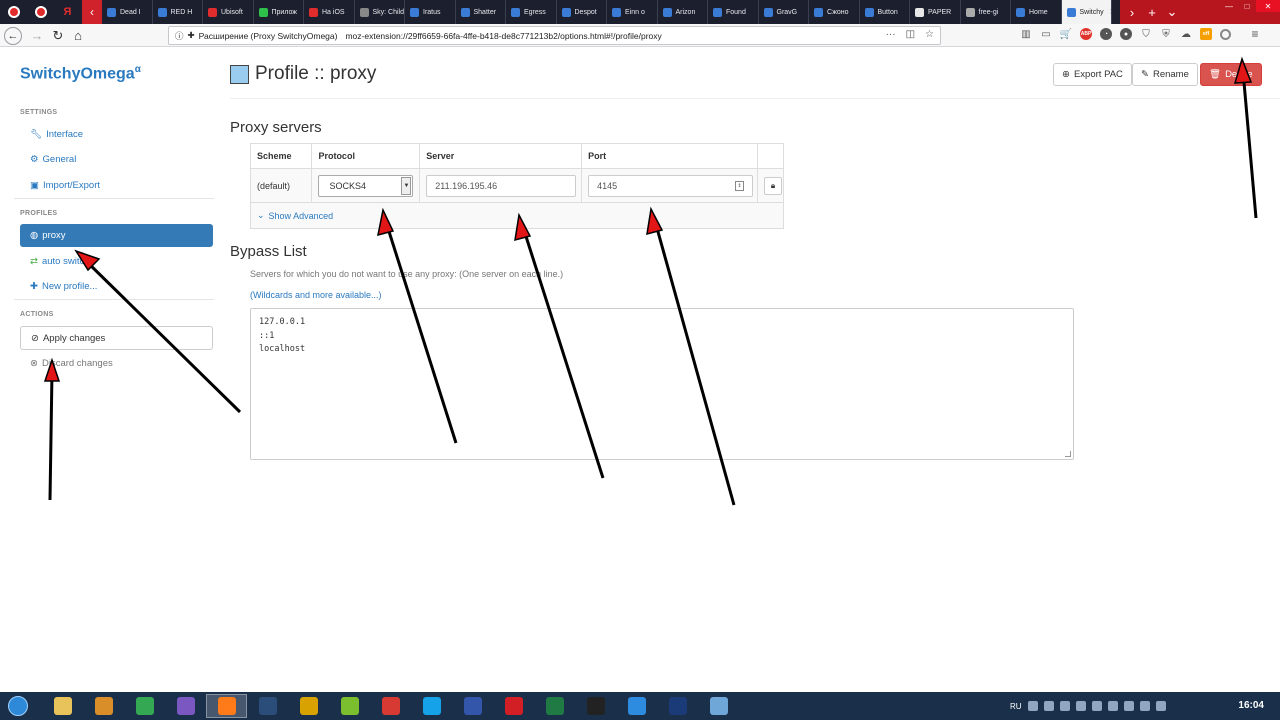 The height and width of the screenshot is (720, 1280). What do you see at coordinates (1106, 34) in the screenshot?
I see `monkey-icon: ◔` at bounding box center [1106, 34].